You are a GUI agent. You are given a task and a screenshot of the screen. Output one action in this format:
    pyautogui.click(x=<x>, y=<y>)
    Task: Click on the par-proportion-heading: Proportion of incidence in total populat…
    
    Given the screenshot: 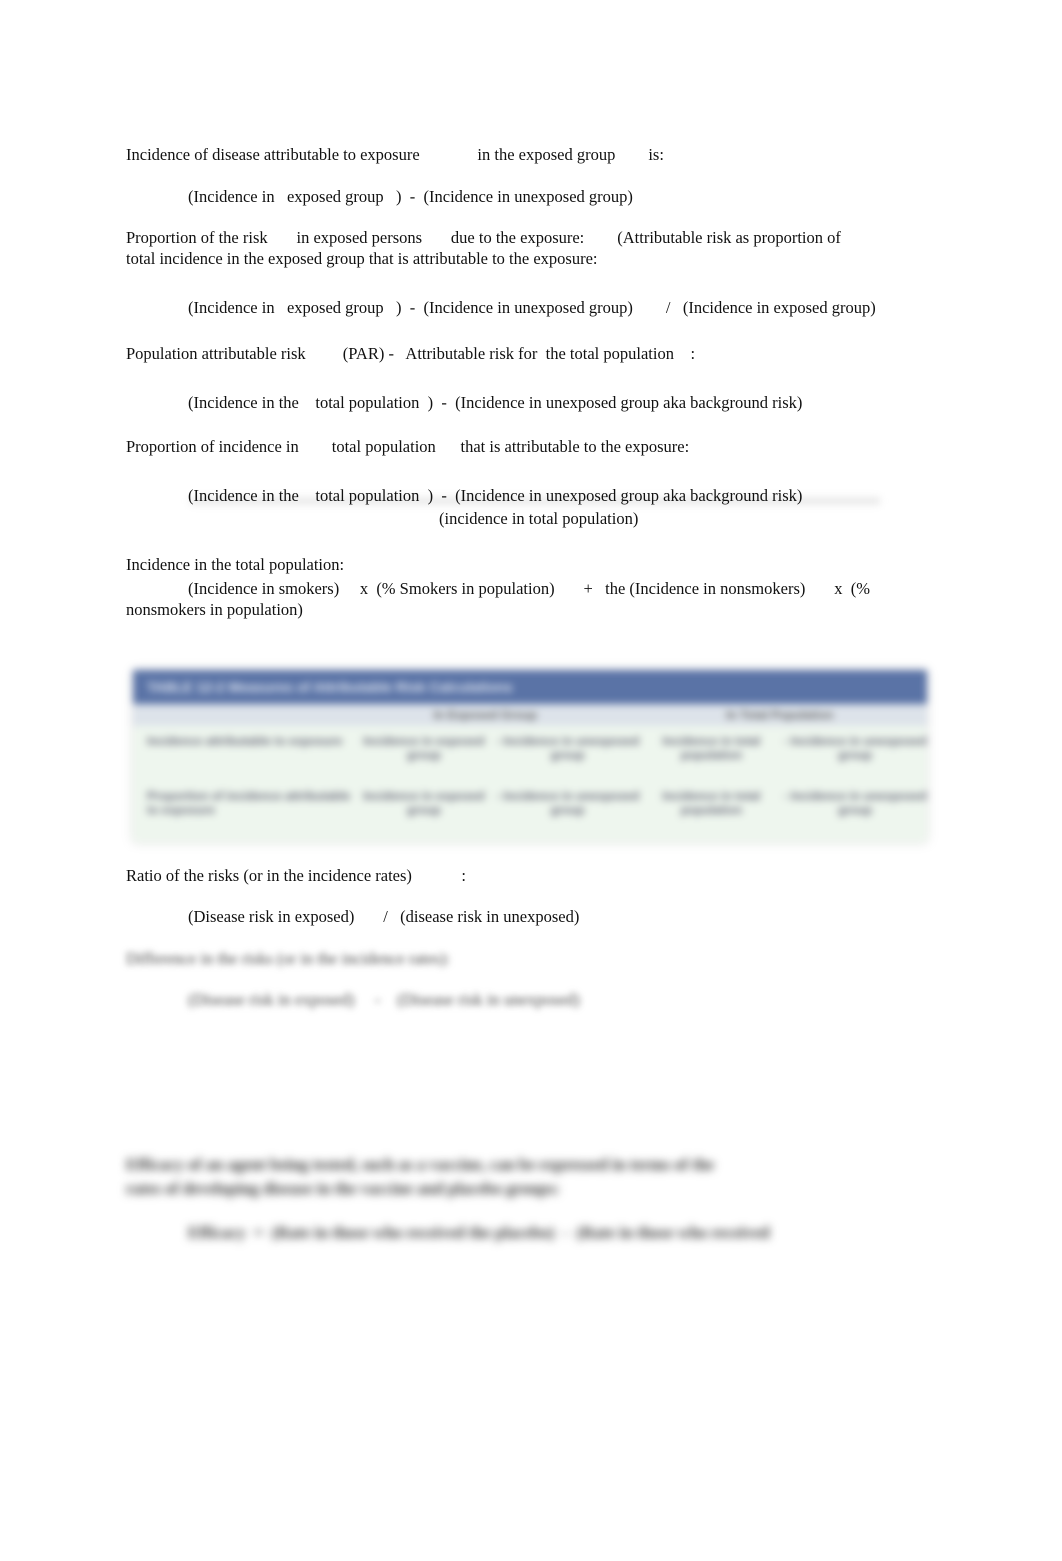 What is the action you would take?
    pyautogui.click(x=408, y=446)
    